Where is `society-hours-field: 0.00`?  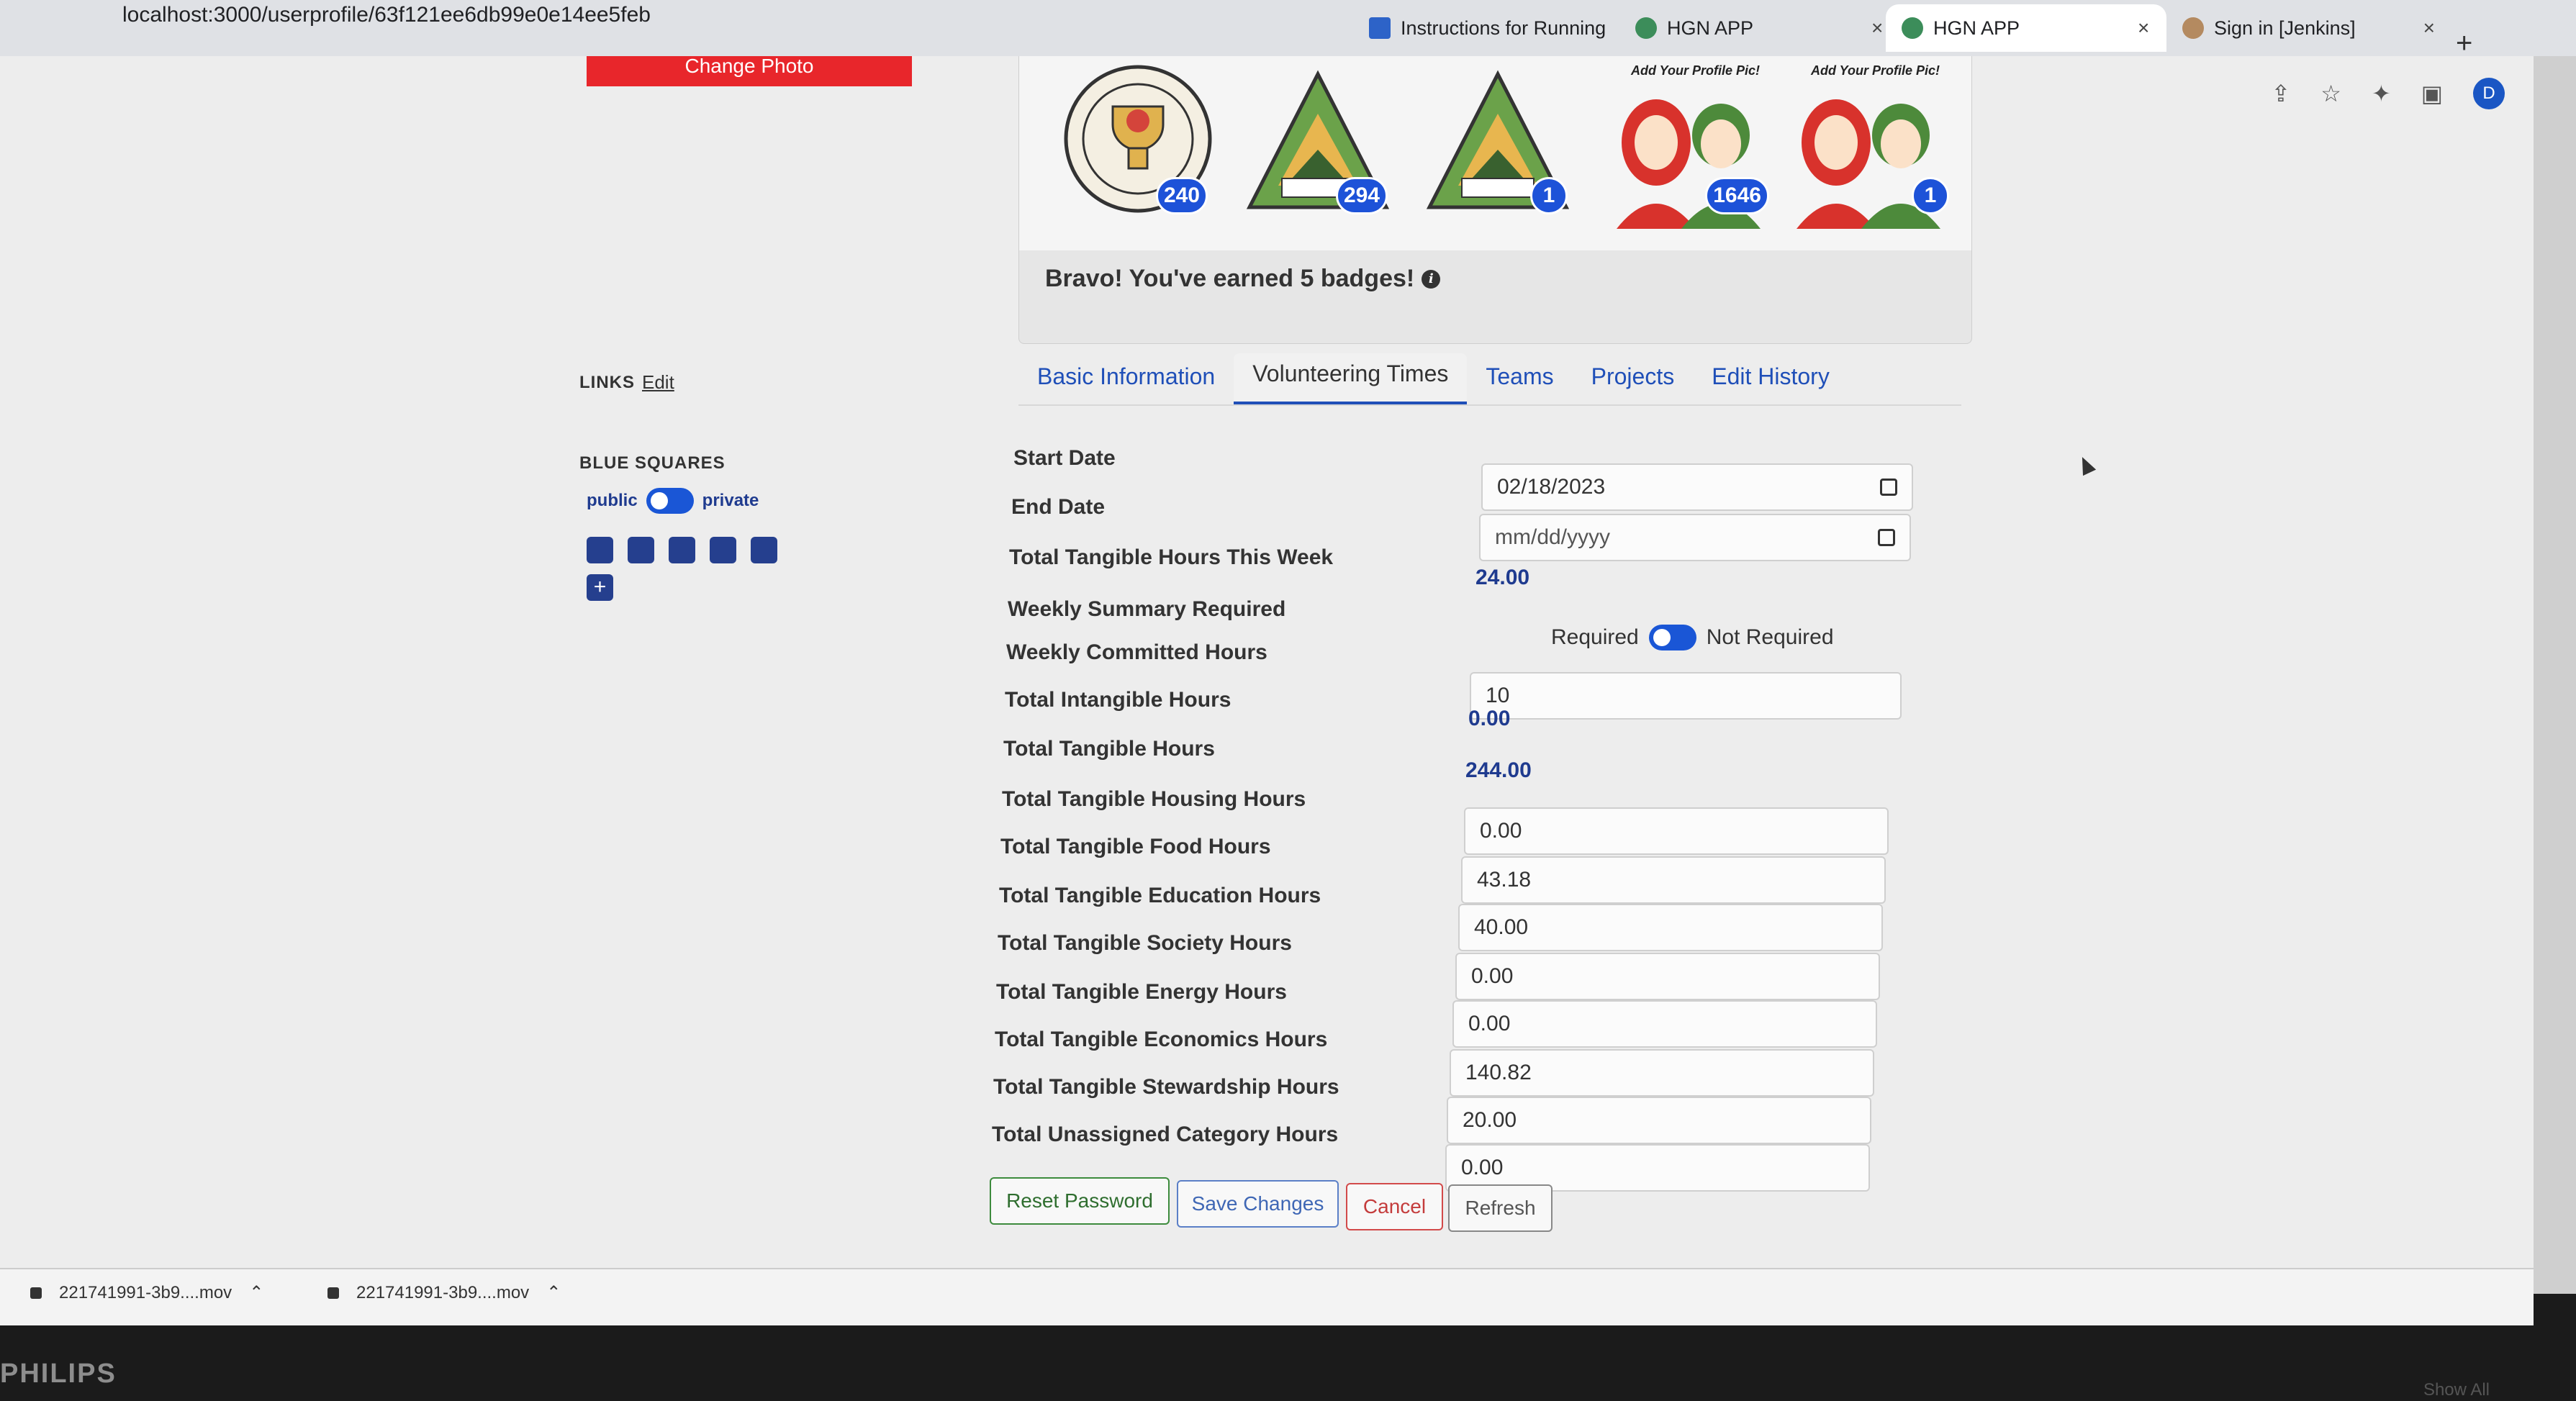
society-hours-field: 0.00 is located at coordinates (1668, 976).